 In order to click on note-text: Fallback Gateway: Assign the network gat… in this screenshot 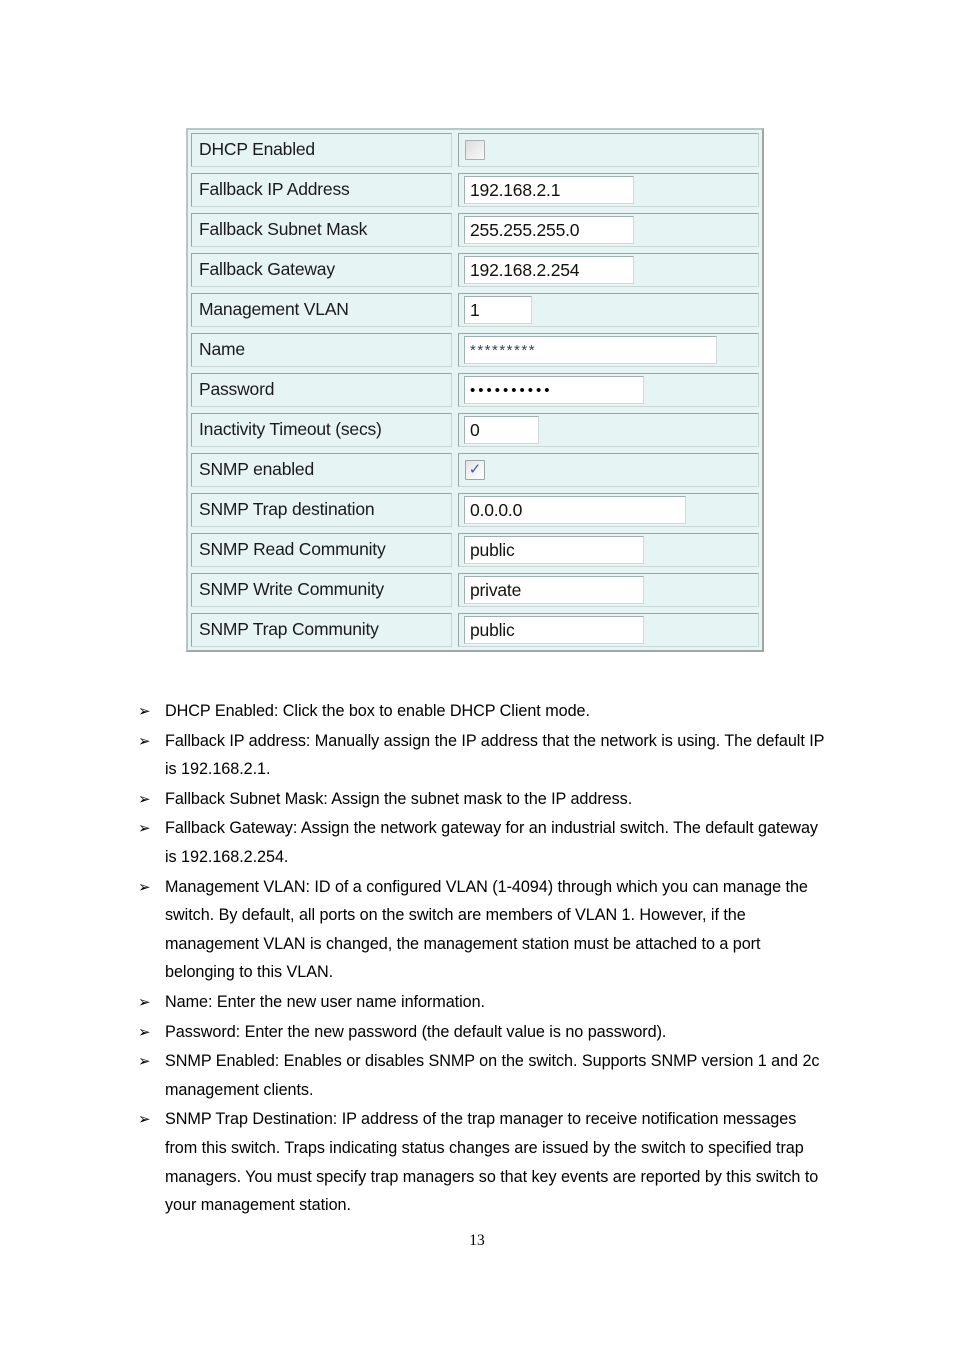, I will do `click(491, 842)`.